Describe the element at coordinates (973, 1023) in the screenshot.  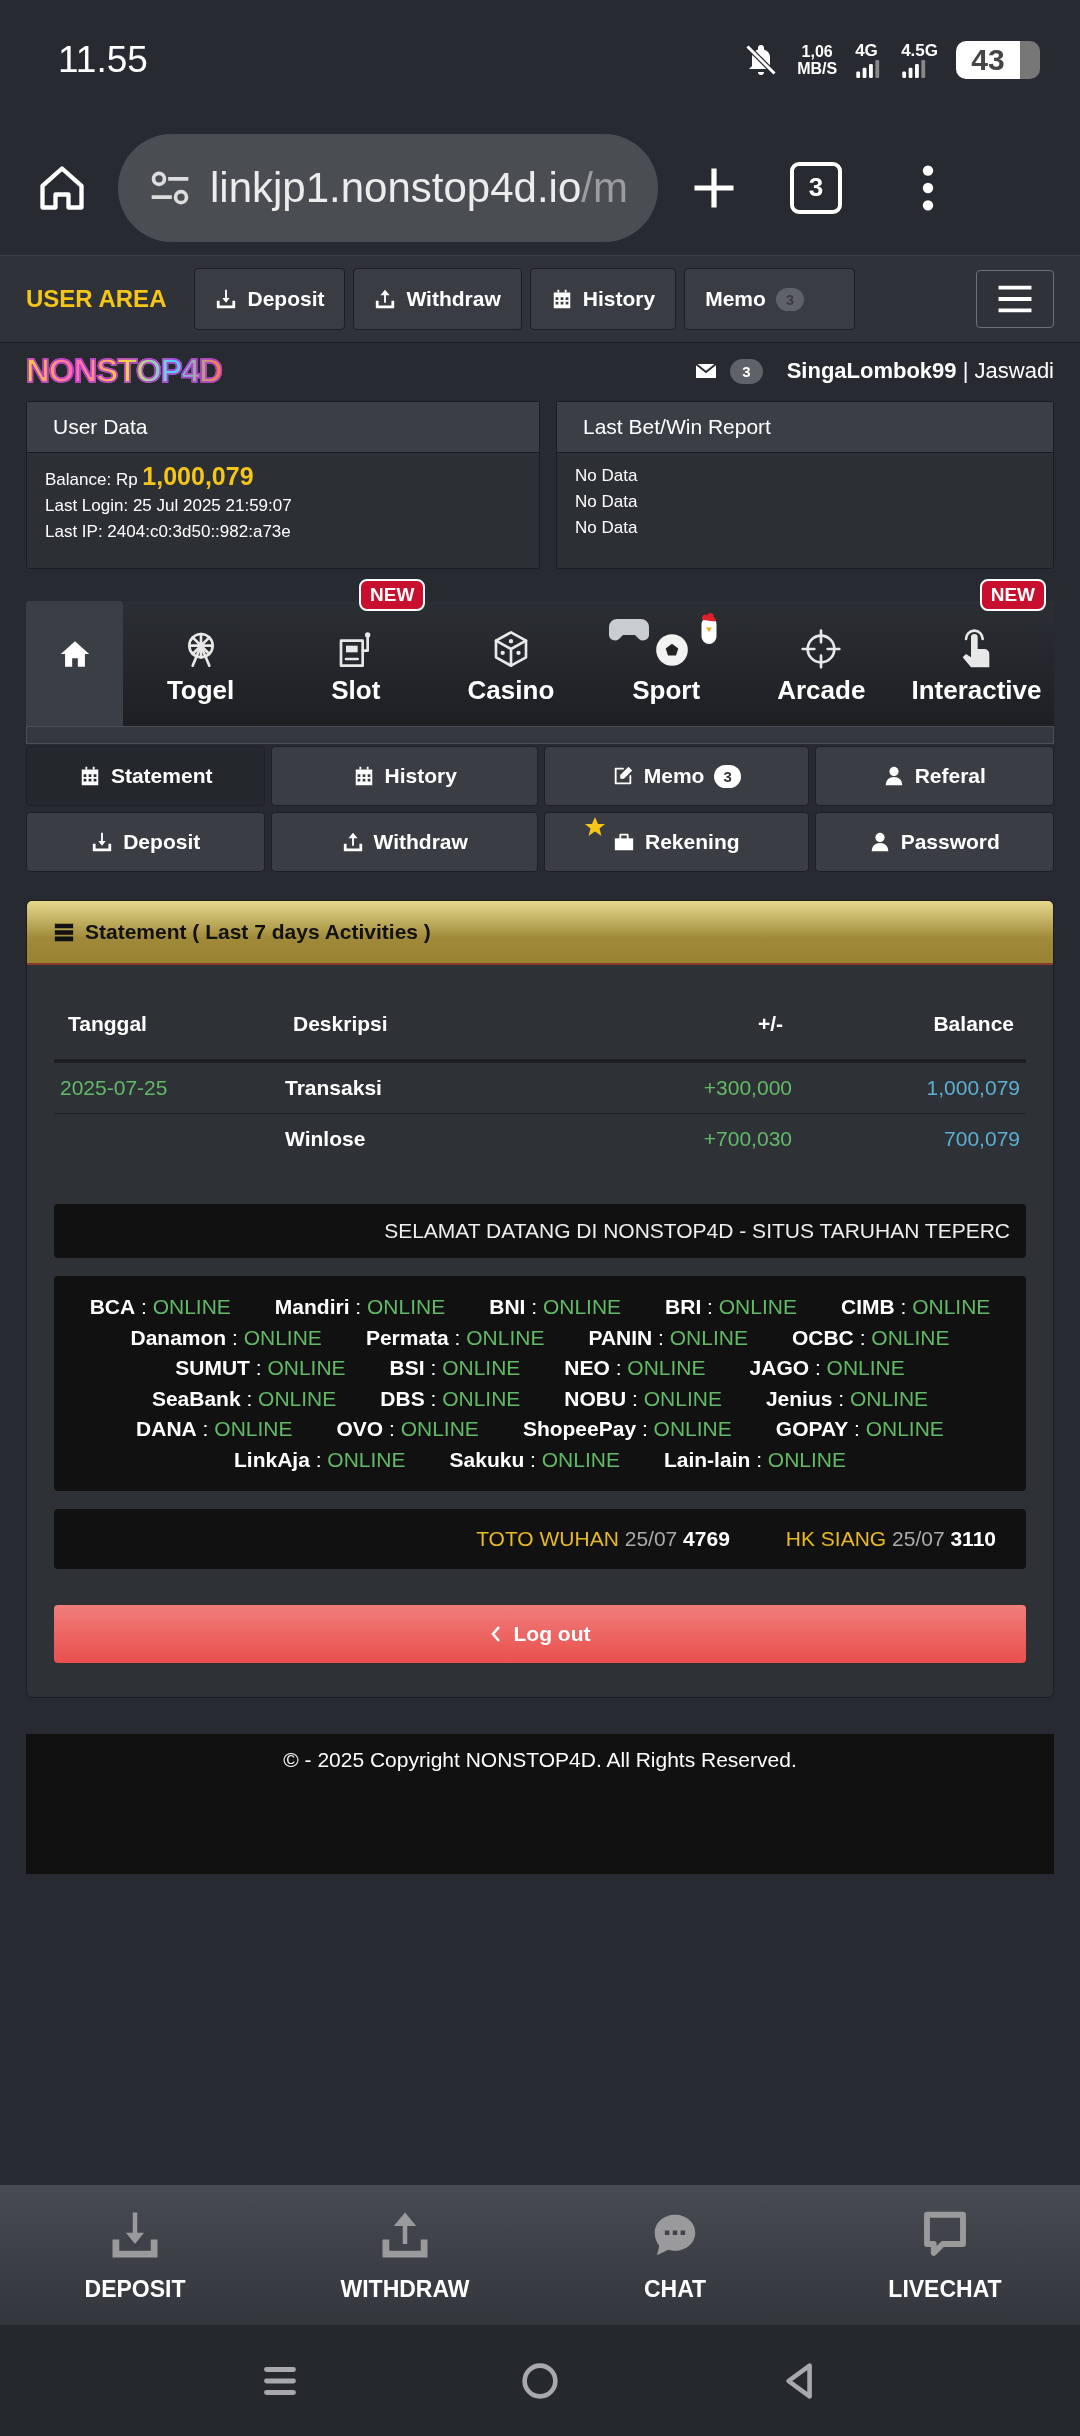
I see `column-header: Balance` at that location.